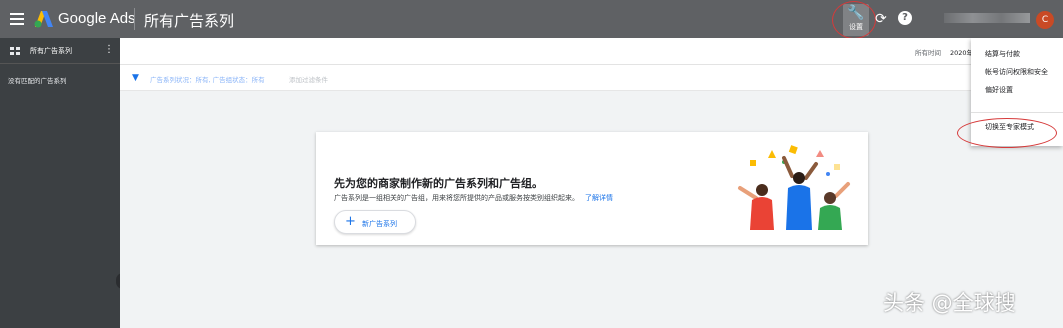 This screenshot has height=328, width=1063. Describe the element at coordinates (591, 51) in the screenshot. I see `date-bar: 所有时间 2020年` at that location.